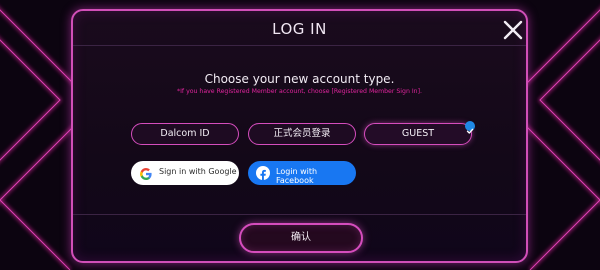  Describe the element at coordinates (301, 238) in the screenshot. I see `confirm-button: 确认` at that location.